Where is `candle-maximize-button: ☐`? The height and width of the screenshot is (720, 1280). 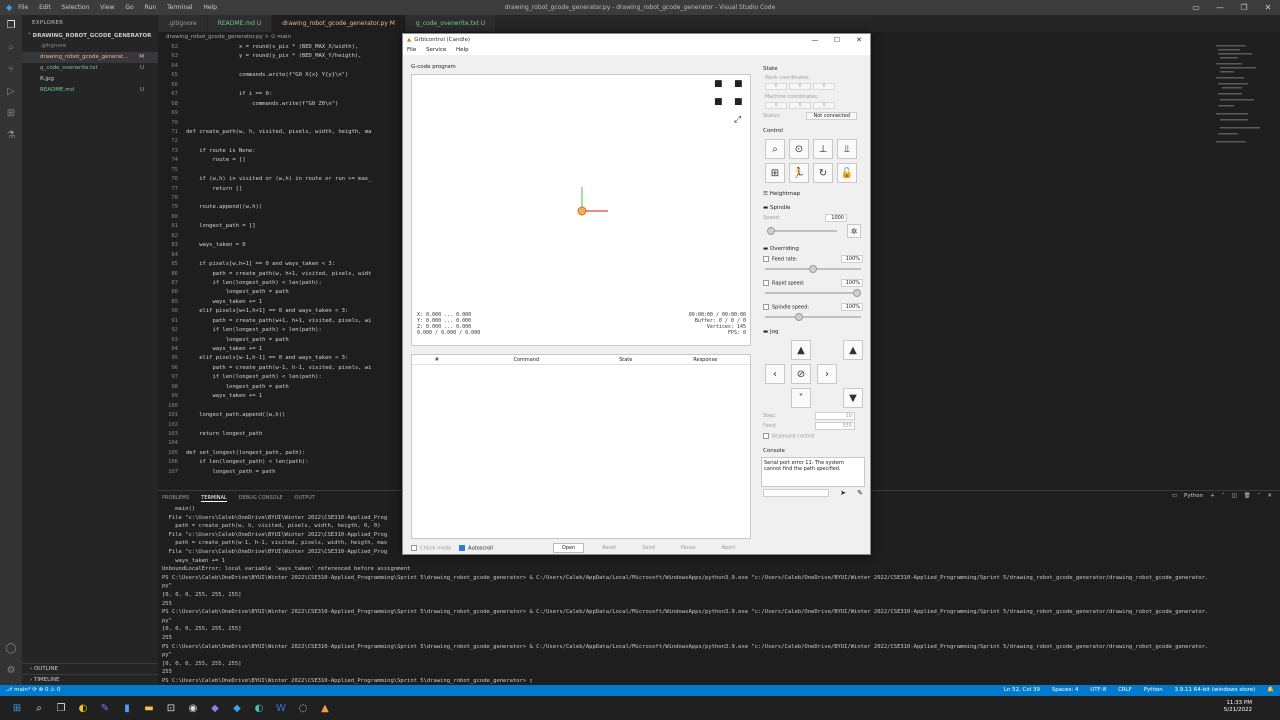 candle-maximize-button: ☐ is located at coordinates (837, 40).